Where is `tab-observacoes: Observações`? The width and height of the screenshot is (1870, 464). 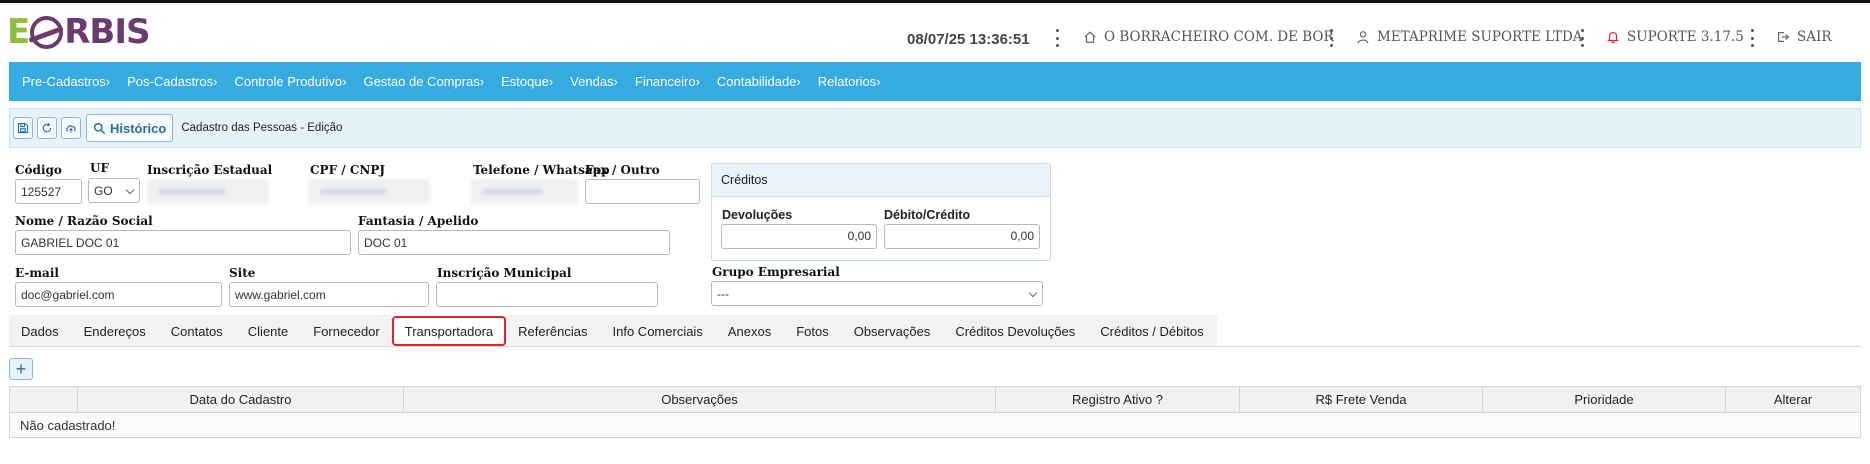 tab-observacoes: Observações is located at coordinates (892, 331).